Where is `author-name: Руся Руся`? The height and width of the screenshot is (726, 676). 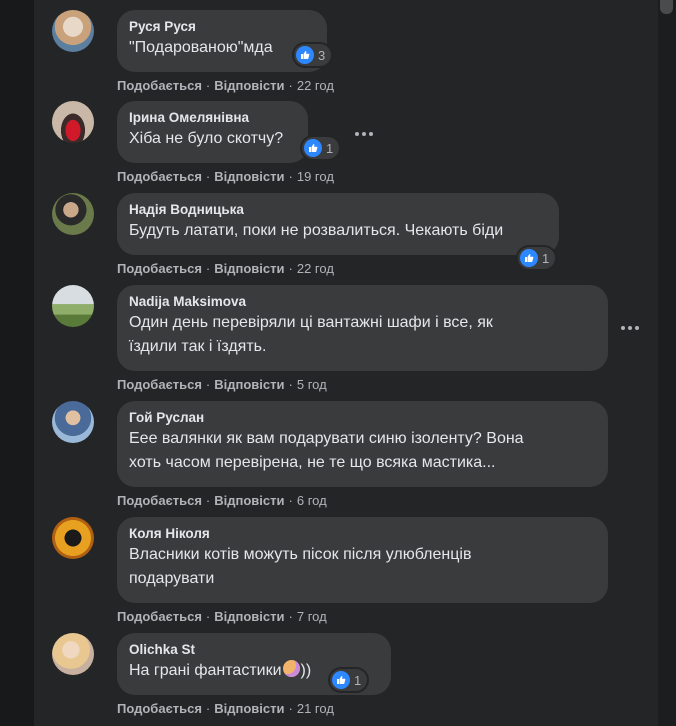
author-name: Руся Руся is located at coordinates (222, 27).